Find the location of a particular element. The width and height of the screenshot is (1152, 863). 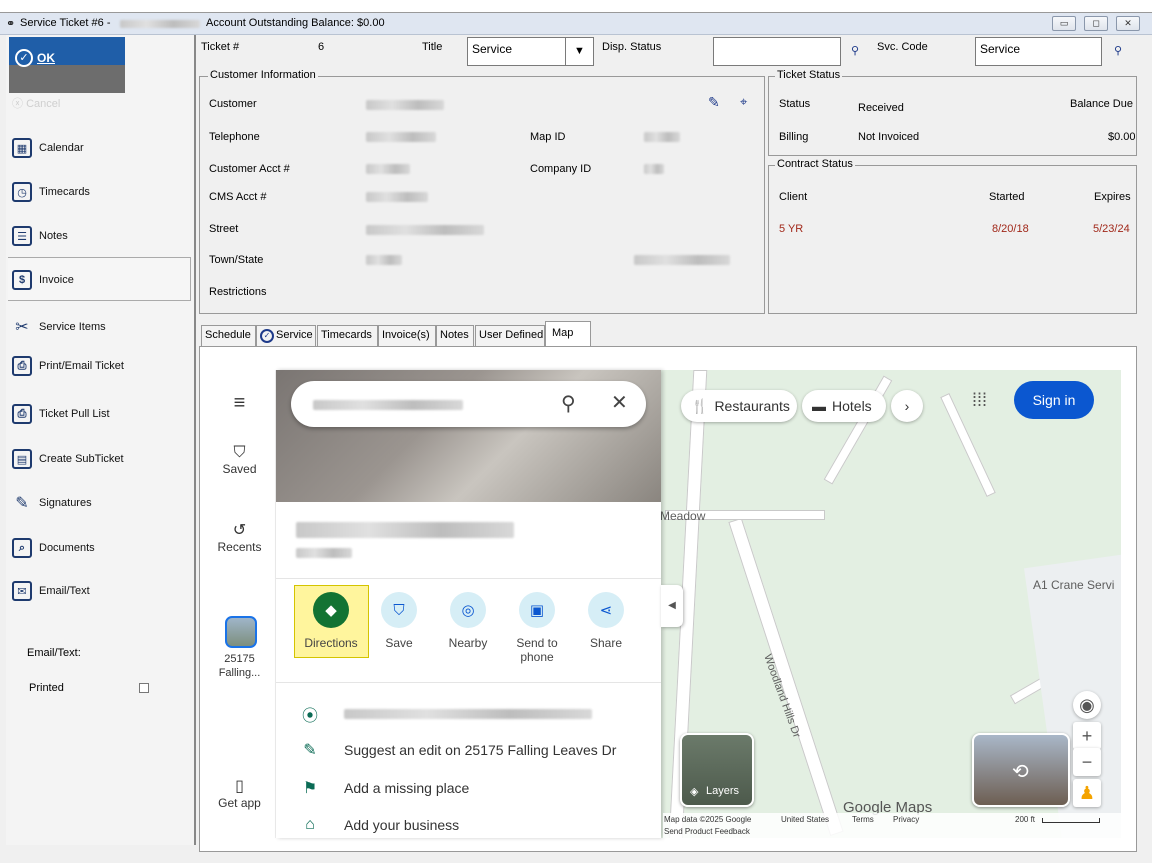

cancel-button: ⓧ Cancel is located at coordinates (36, 103).